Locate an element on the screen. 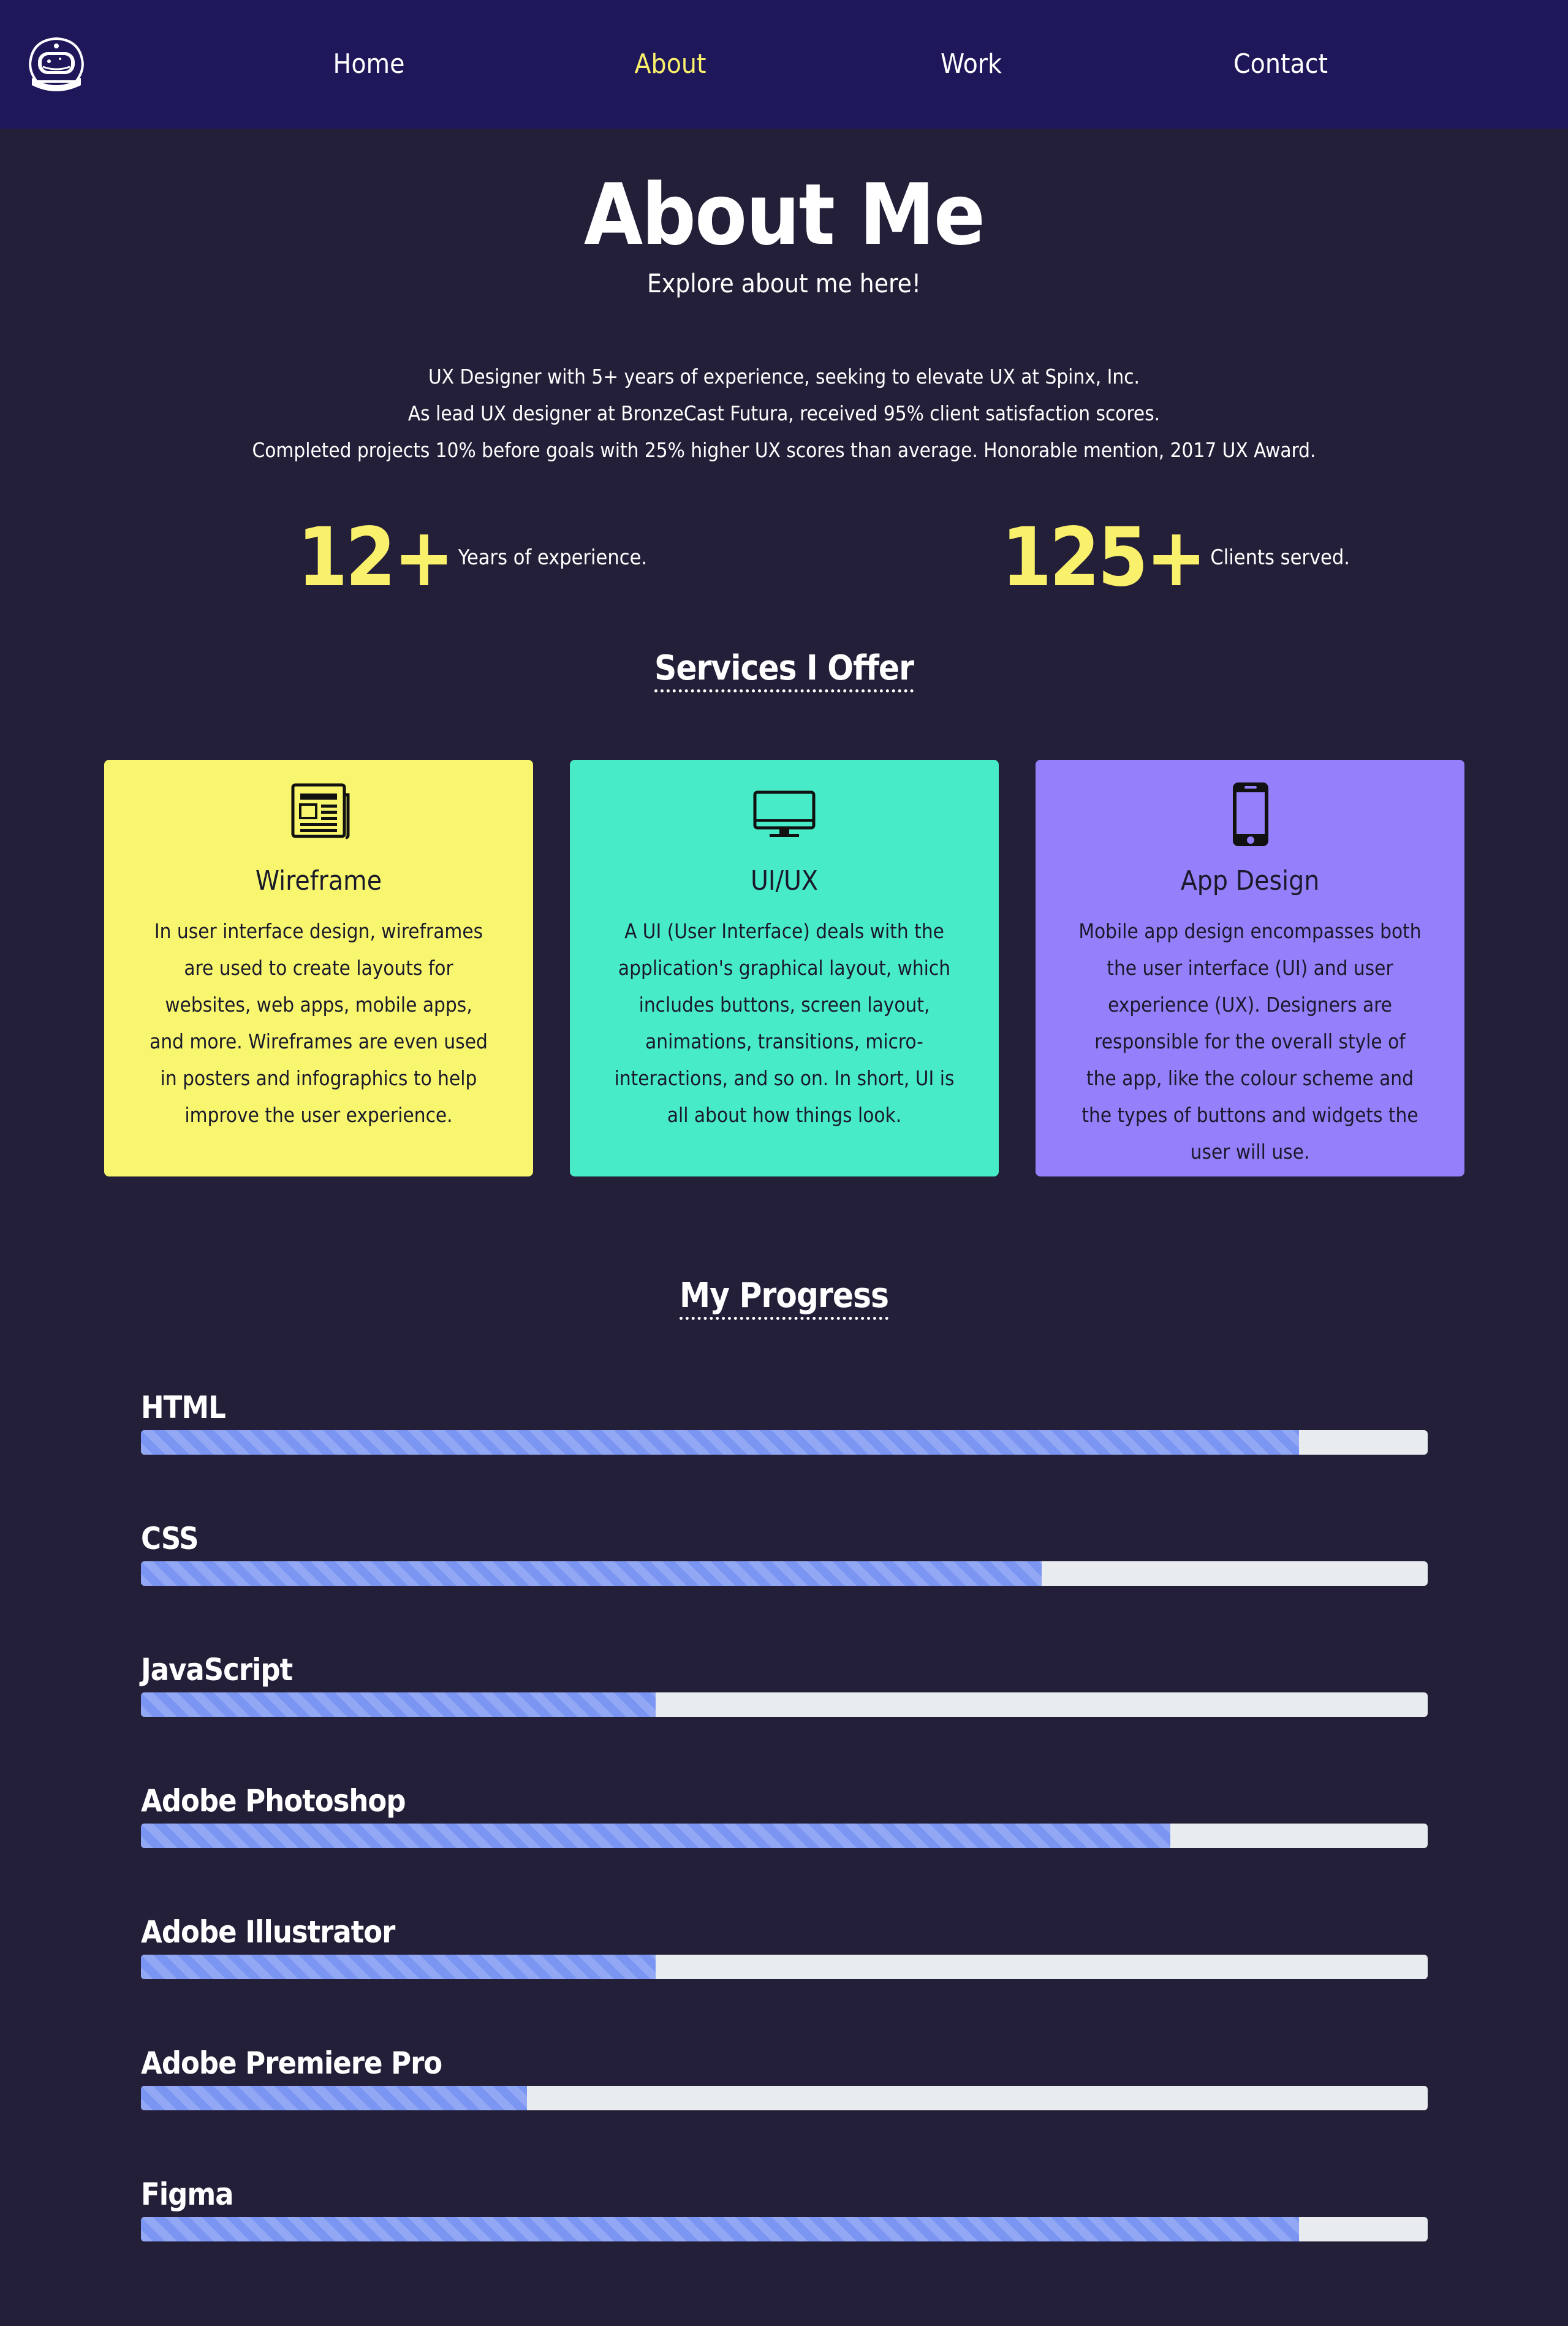  services-title: Services I Offer is located at coordinates (784, 670).